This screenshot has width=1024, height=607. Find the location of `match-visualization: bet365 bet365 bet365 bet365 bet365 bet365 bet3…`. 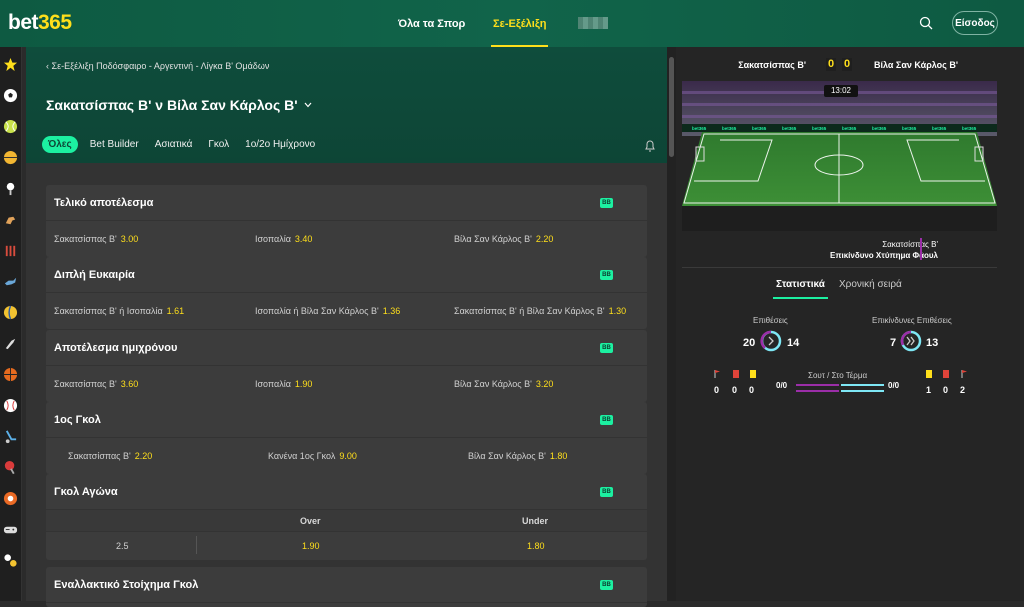

match-visualization: bet365 bet365 bet365 bet365 bet365 bet365 bet3… is located at coordinates (839, 156).